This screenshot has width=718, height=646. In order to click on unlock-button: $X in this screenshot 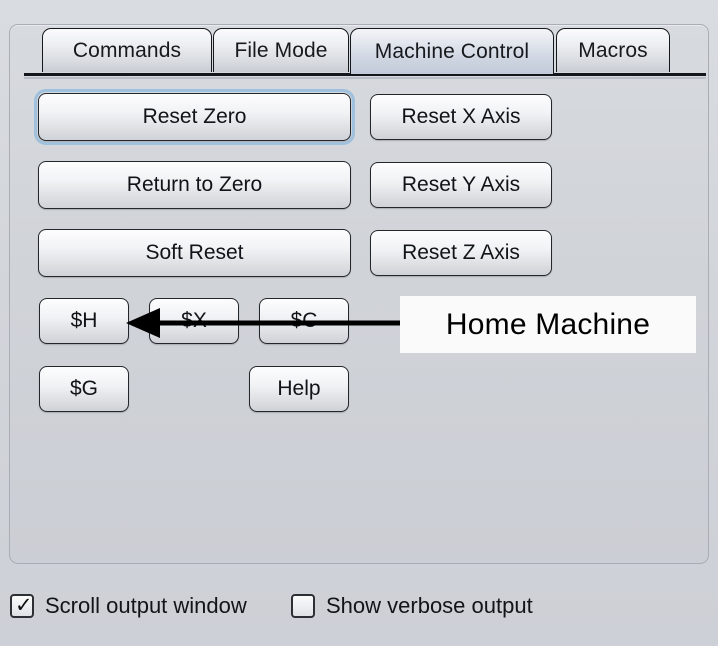, I will do `click(194, 321)`.